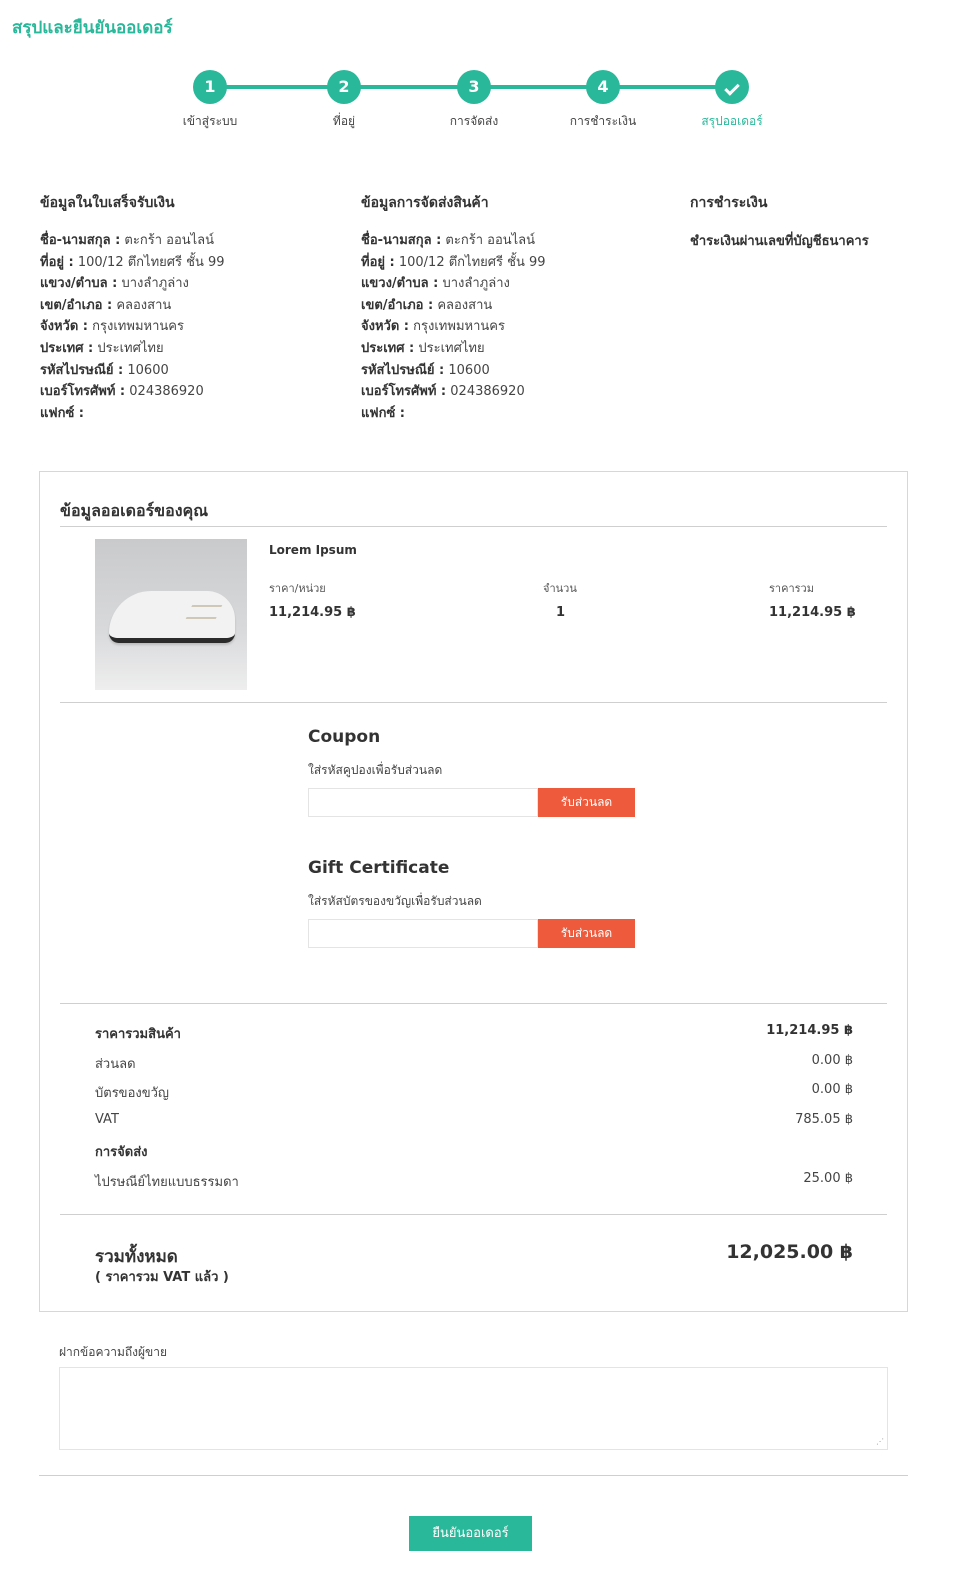 This screenshot has width=961, height=1596. I want to click on payment-method: ชำระเงินผ่านเลขที่บัญชีธนาคาร, so click(779, 241).